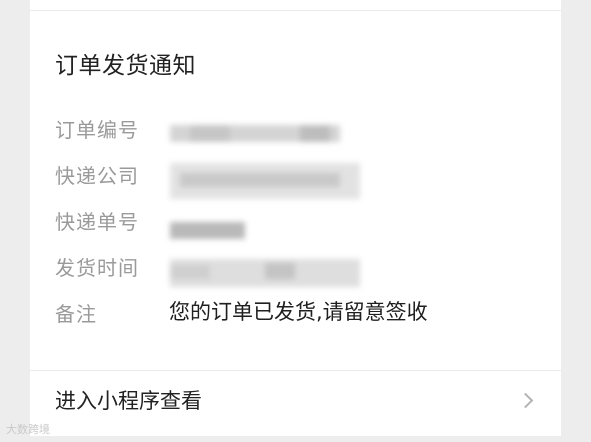 This screenshot has height=442, width=591. I want to click on order-number-redacted-value, so click(255, 133).